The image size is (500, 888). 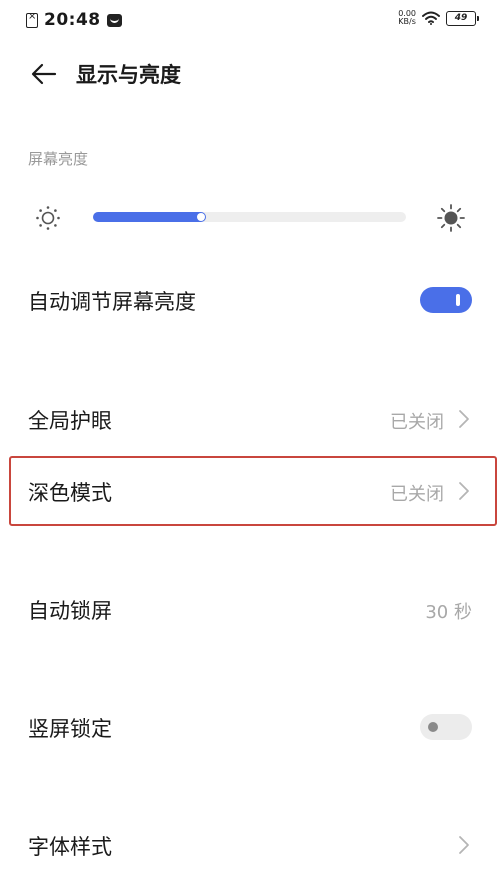 What do you see at coordinates (128, 75) in the screenshot?
I see `page-title: 显示与亮度` at bounding box center [128, 75].